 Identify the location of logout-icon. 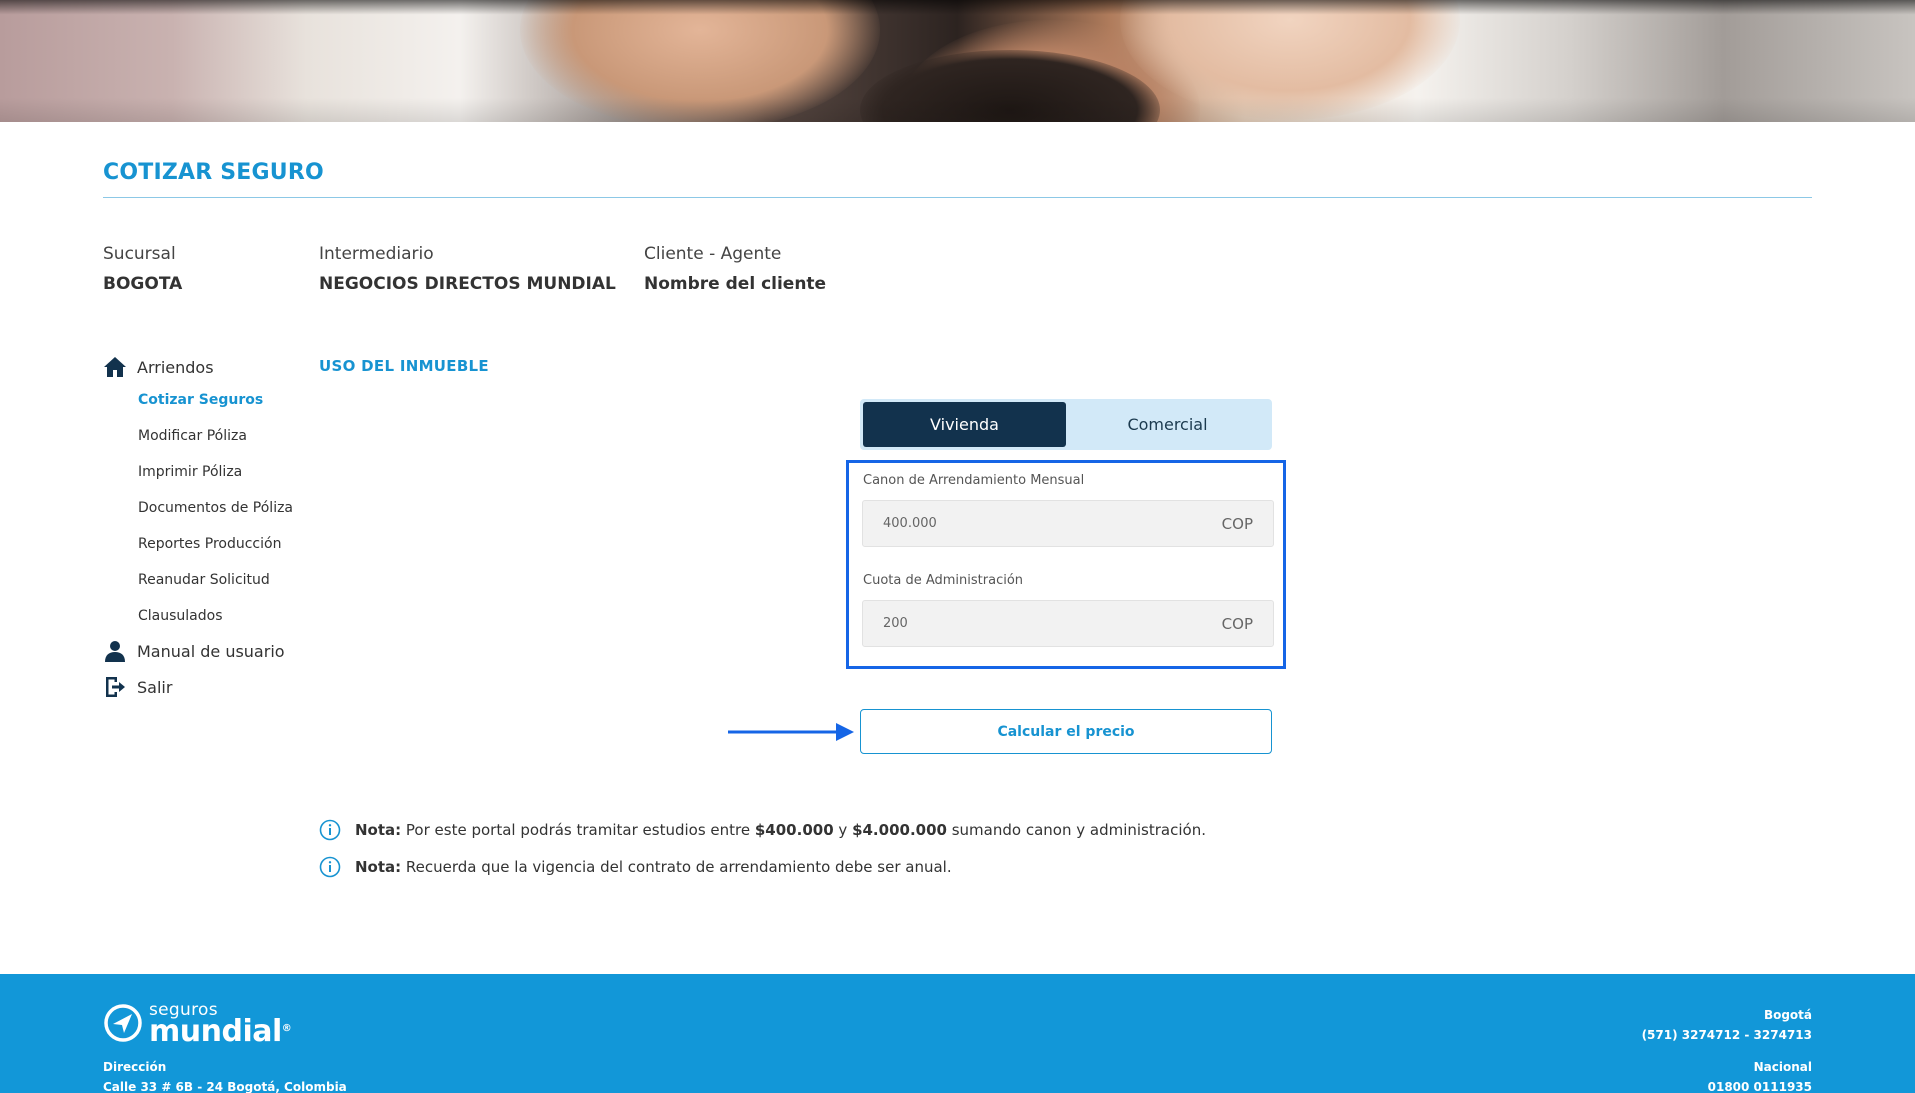
(115, 687).